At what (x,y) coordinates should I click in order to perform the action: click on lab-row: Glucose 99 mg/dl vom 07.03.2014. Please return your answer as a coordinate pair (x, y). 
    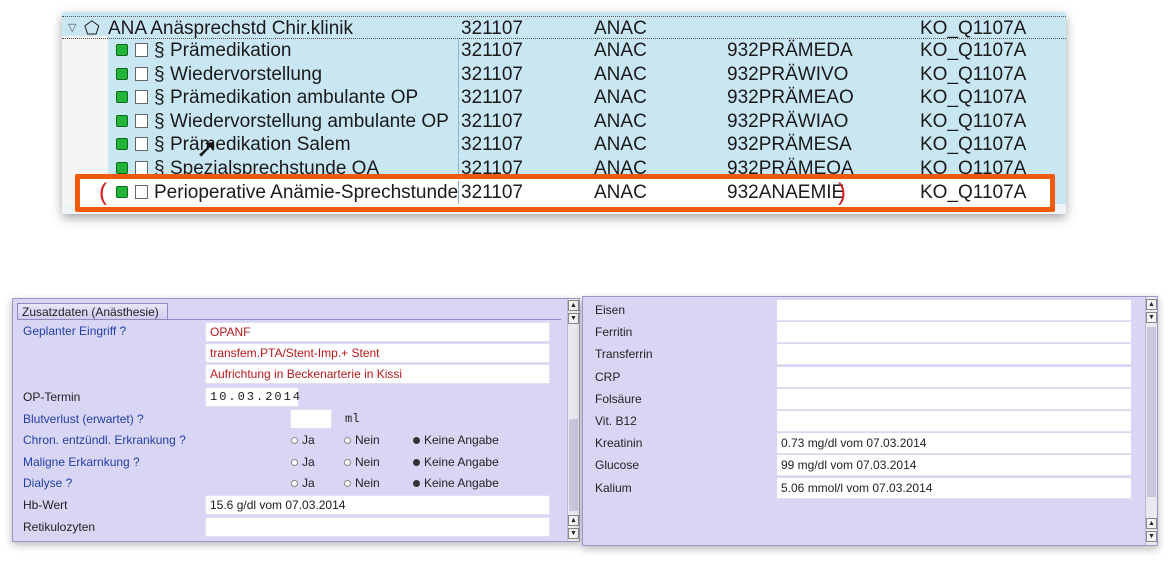
    Looking at the image, I should click on (861, 466).